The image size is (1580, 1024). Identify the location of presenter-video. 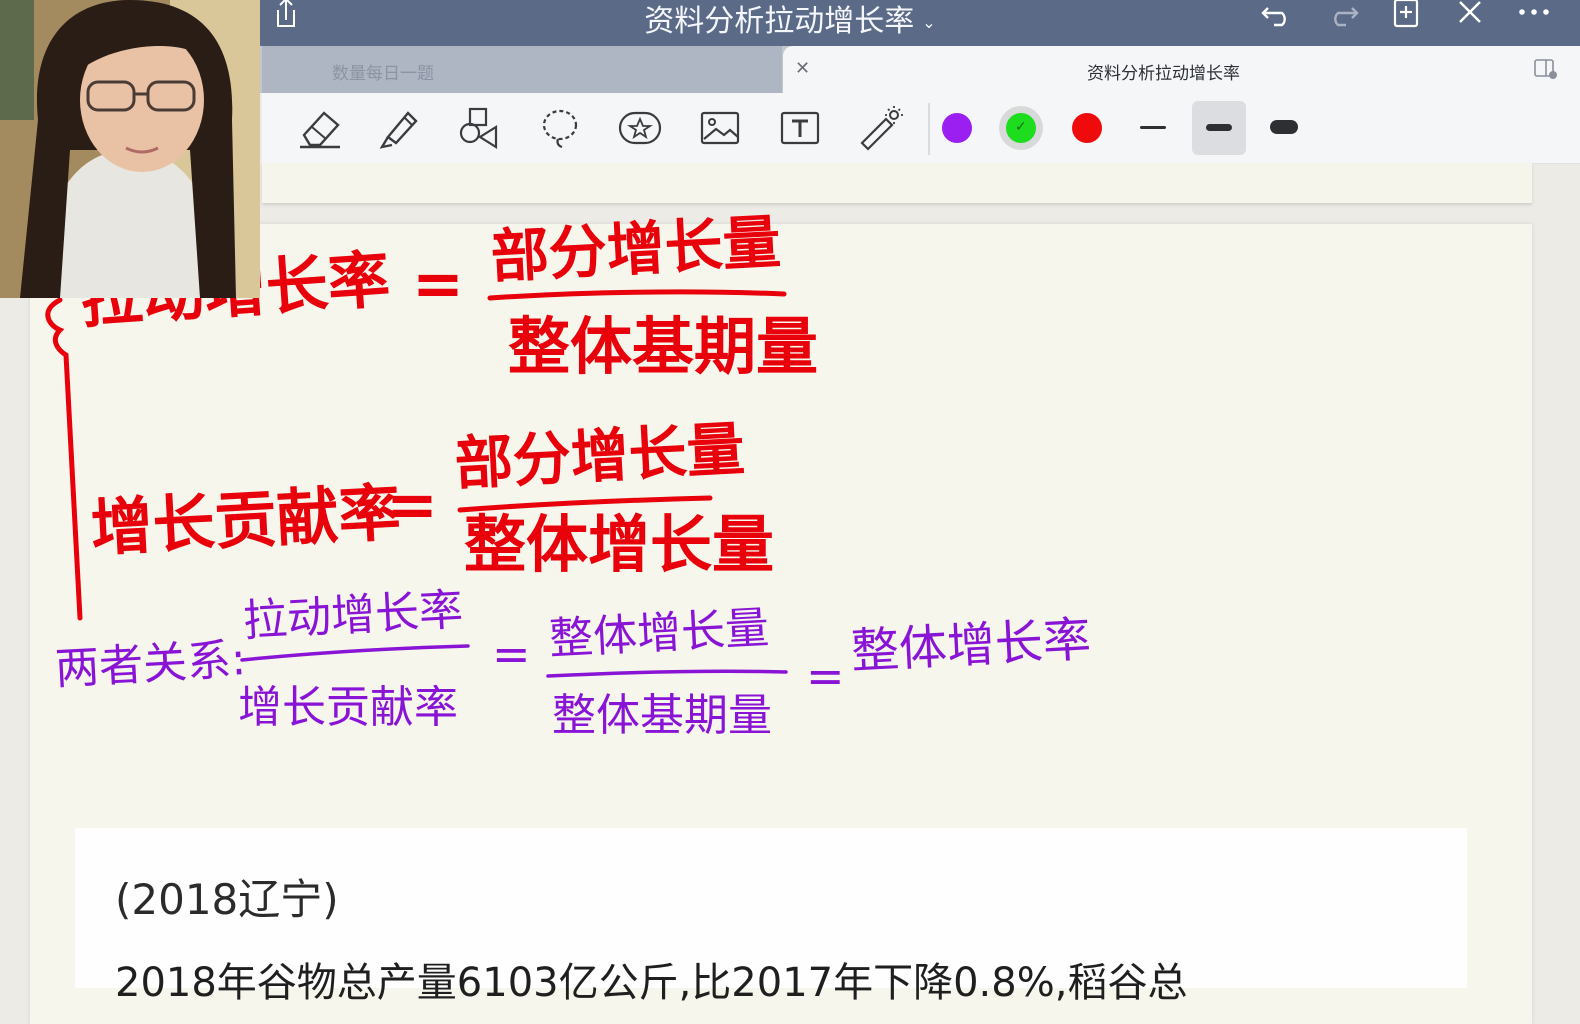
(130, 149).